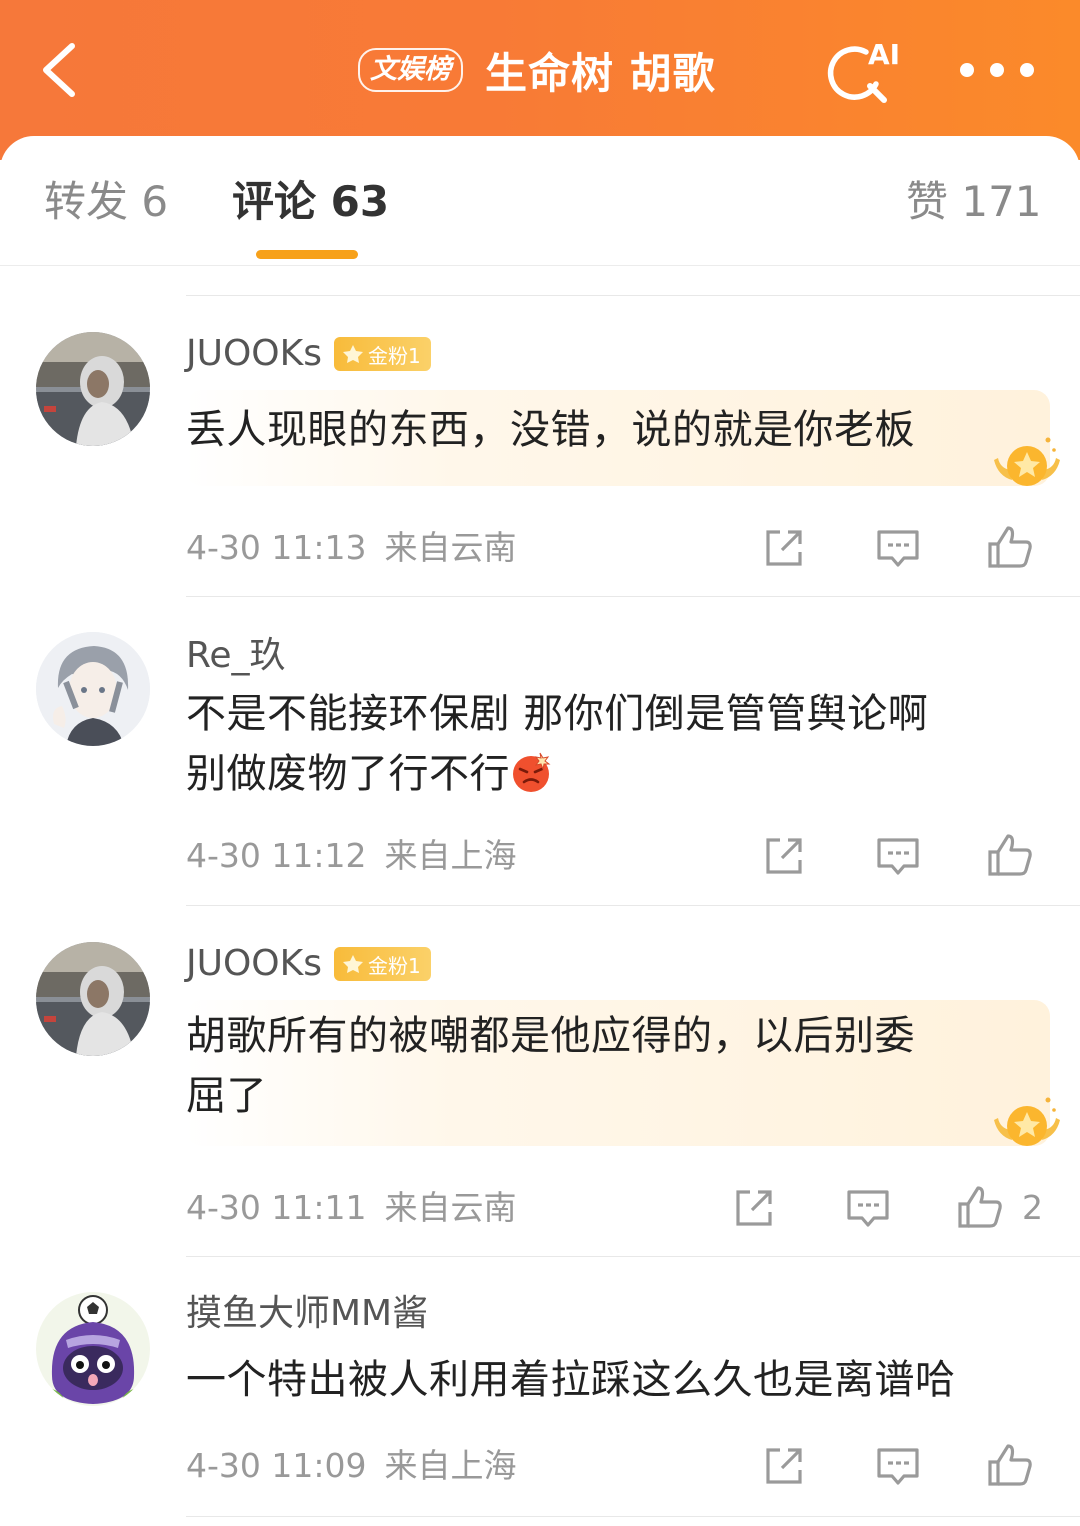 The height and width of the screenshot is (1526, 1080). I want to click on tab-indicator, so click(307, 254).